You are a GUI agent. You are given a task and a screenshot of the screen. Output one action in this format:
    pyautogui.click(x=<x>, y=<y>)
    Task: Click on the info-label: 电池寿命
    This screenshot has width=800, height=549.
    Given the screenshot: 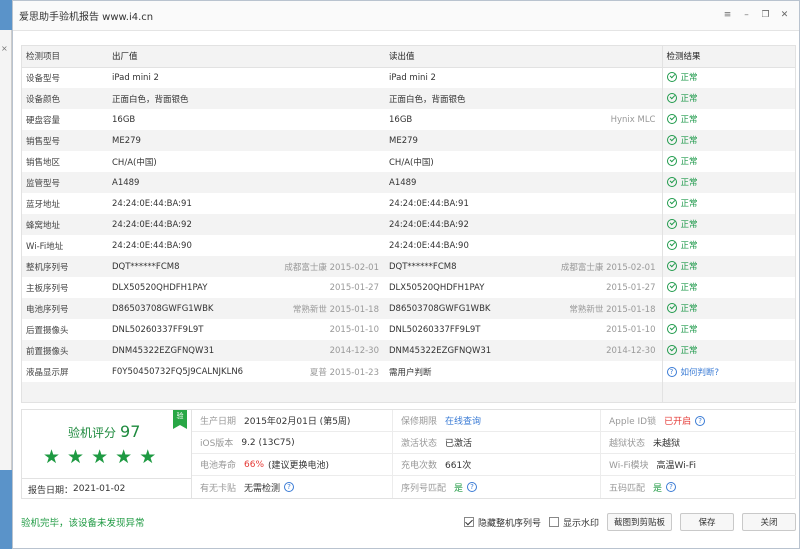 What is the action you would take?
    pyautogui.click(x=218, y=466)
    